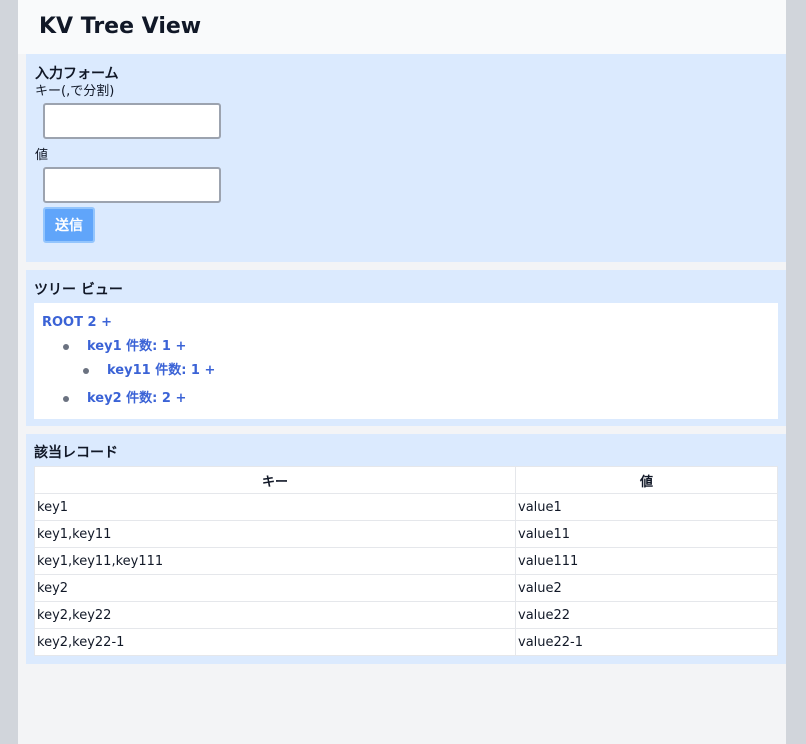 The image size is (806, 744). I want to click on tree-link-key2: key2 件数: 2 +, so click(136, 399).